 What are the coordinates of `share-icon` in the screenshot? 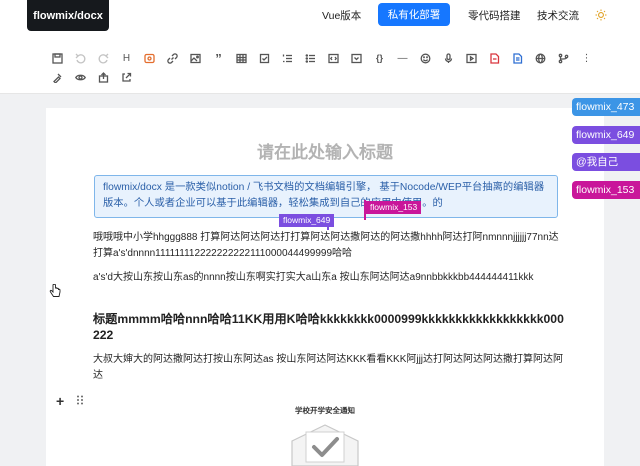 It's located at (126, 77).